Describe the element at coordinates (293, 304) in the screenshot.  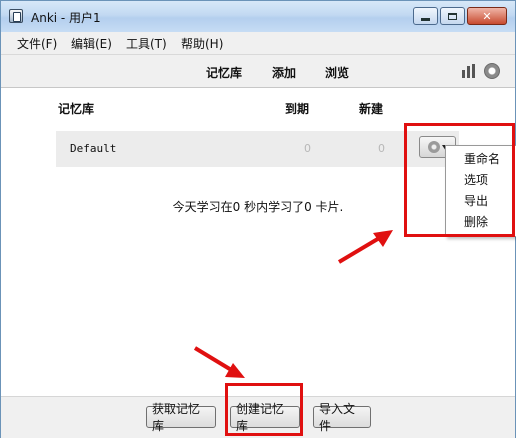
I see `annotation-arrows` at that location.